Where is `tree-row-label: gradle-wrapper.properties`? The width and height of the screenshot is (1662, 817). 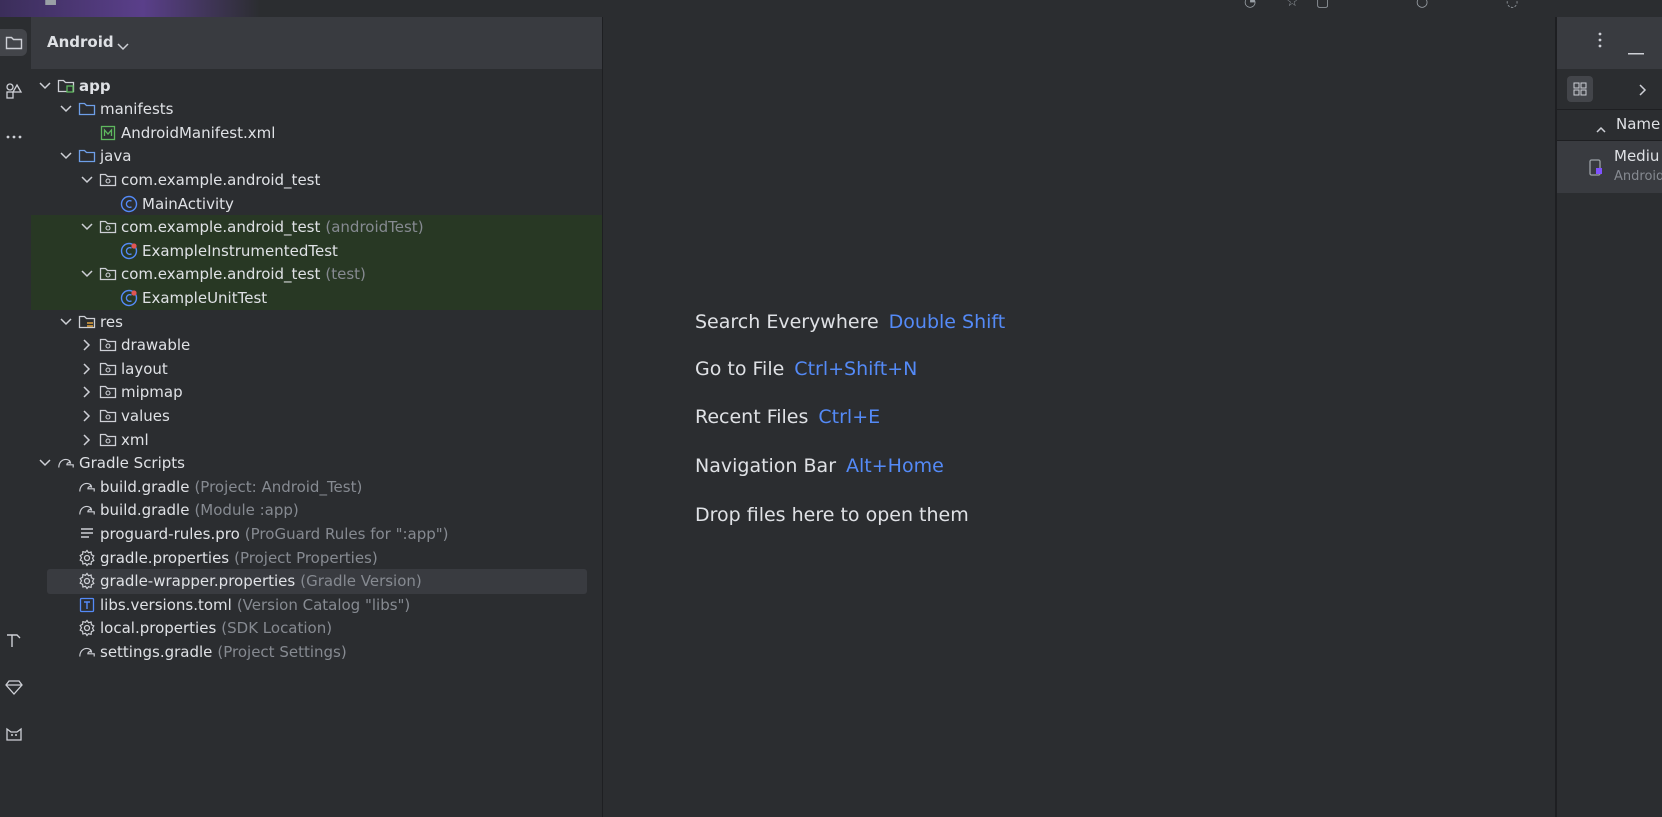 tree-row-label: gradle-wrapper.properties is located at coordinates (198, 581).